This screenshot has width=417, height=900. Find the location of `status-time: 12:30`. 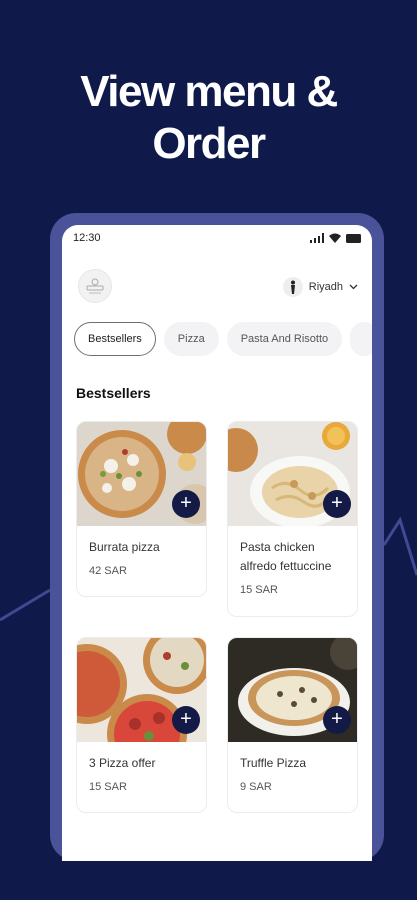

status-time: 12:30 is located at coordinates (87, 238).